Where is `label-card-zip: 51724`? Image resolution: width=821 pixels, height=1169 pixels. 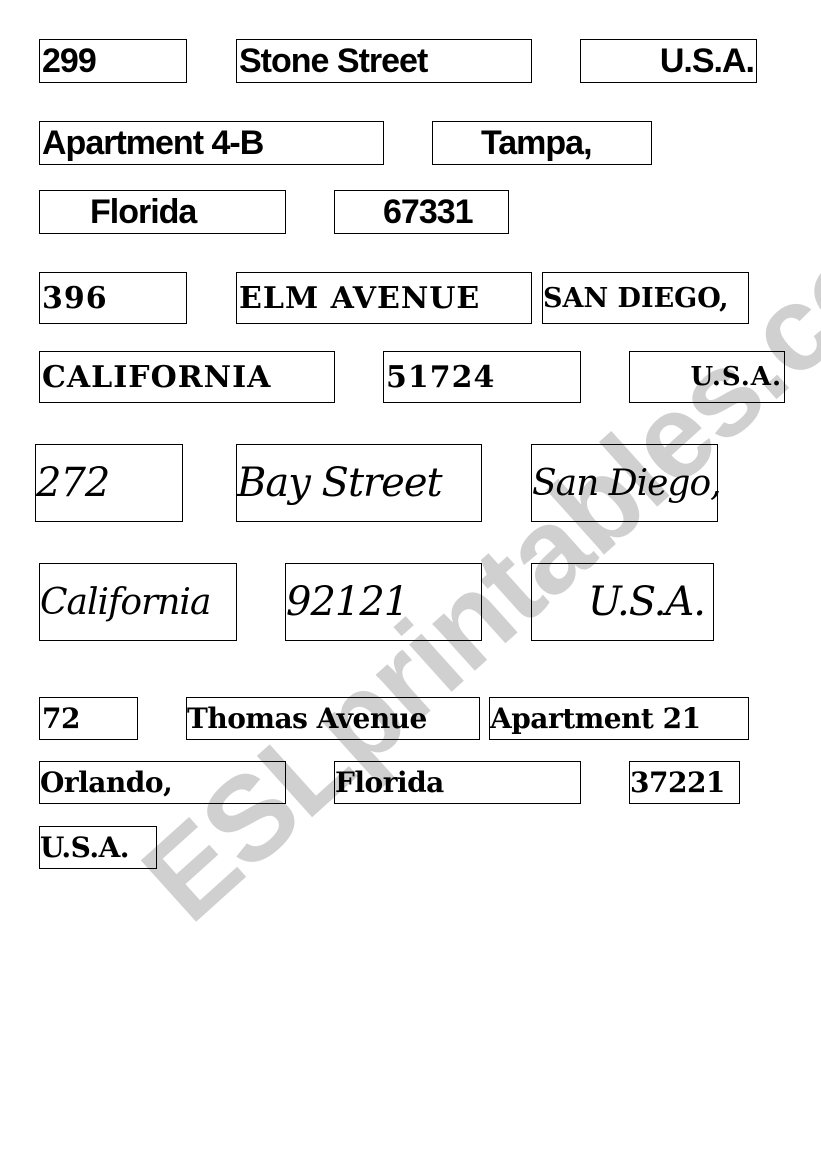 label-card-zip: 51724 is located at coordinates (482, 377).